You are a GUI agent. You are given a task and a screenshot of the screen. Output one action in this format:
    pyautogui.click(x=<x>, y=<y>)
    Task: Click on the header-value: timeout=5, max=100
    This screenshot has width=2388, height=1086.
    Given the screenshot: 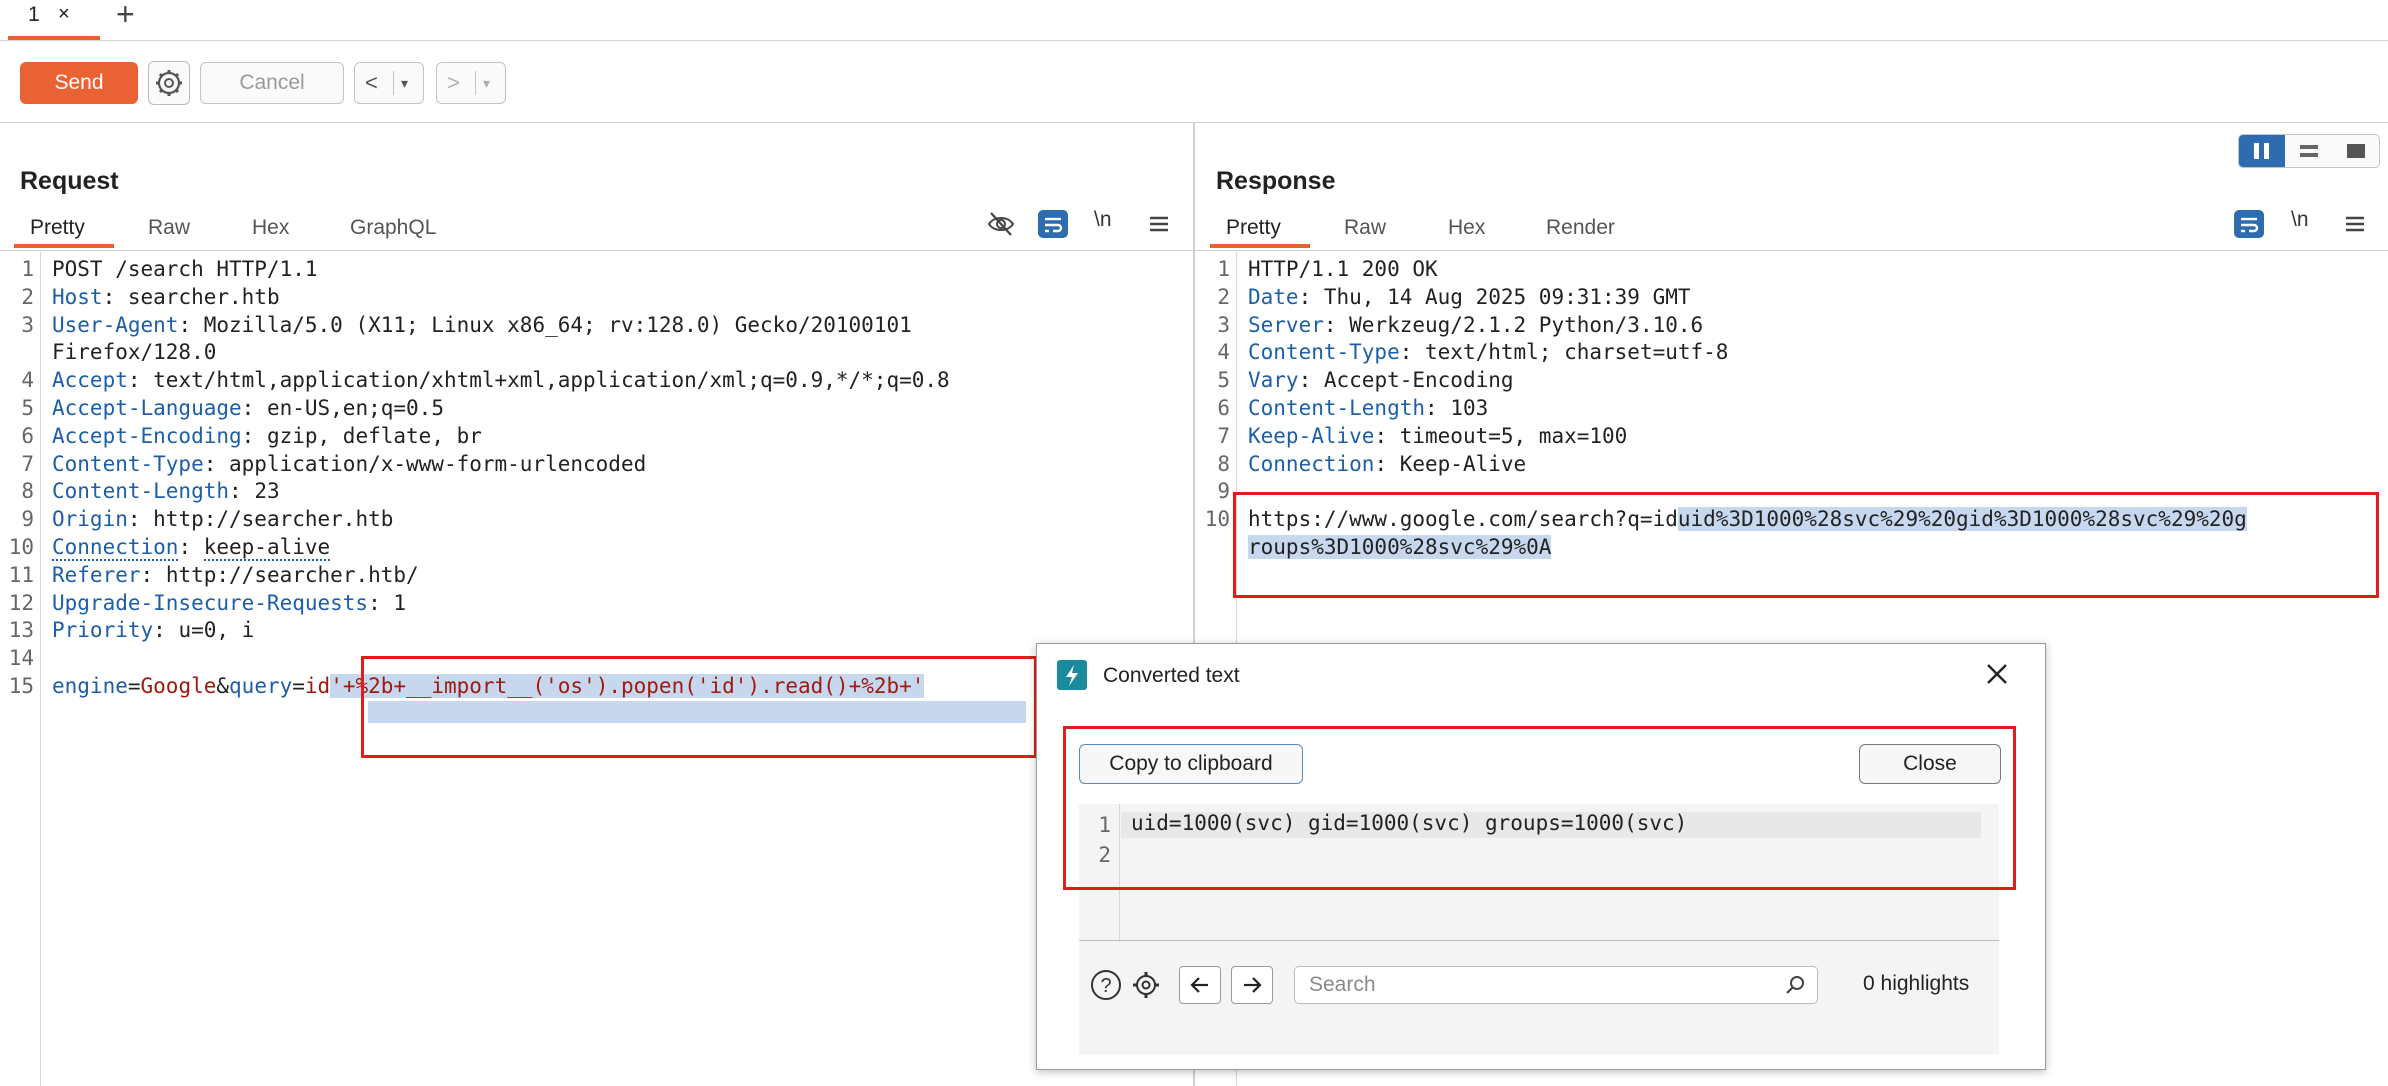 What is the action you would take?
    pyautogui.click(x=1513, y=435)
    